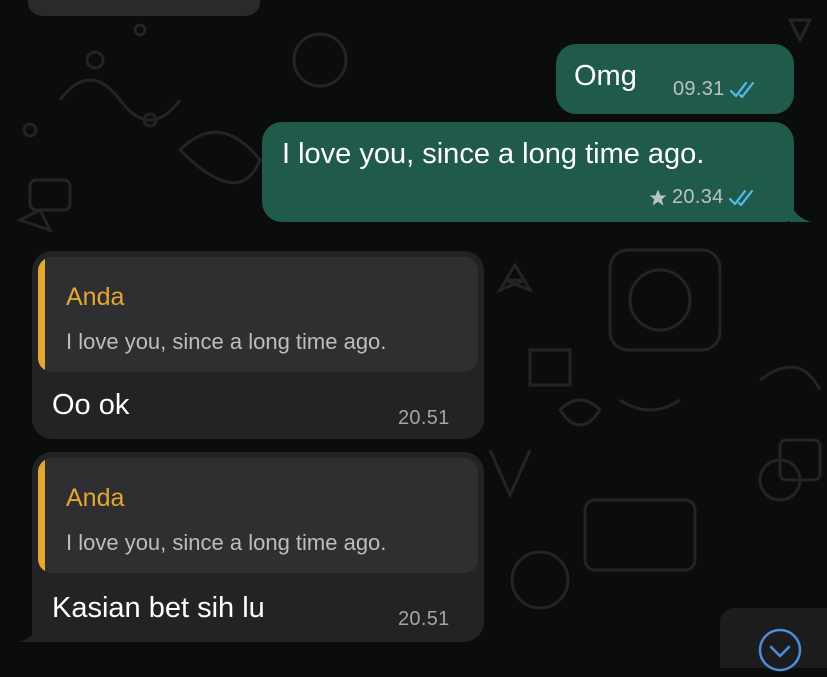 Image resolution: width=827 pixels, height=677 pixels. What do you see at coordinates (91, 405) in the screenshot?
I see `message-text: Oo ok` at bounding box center [91, 405].